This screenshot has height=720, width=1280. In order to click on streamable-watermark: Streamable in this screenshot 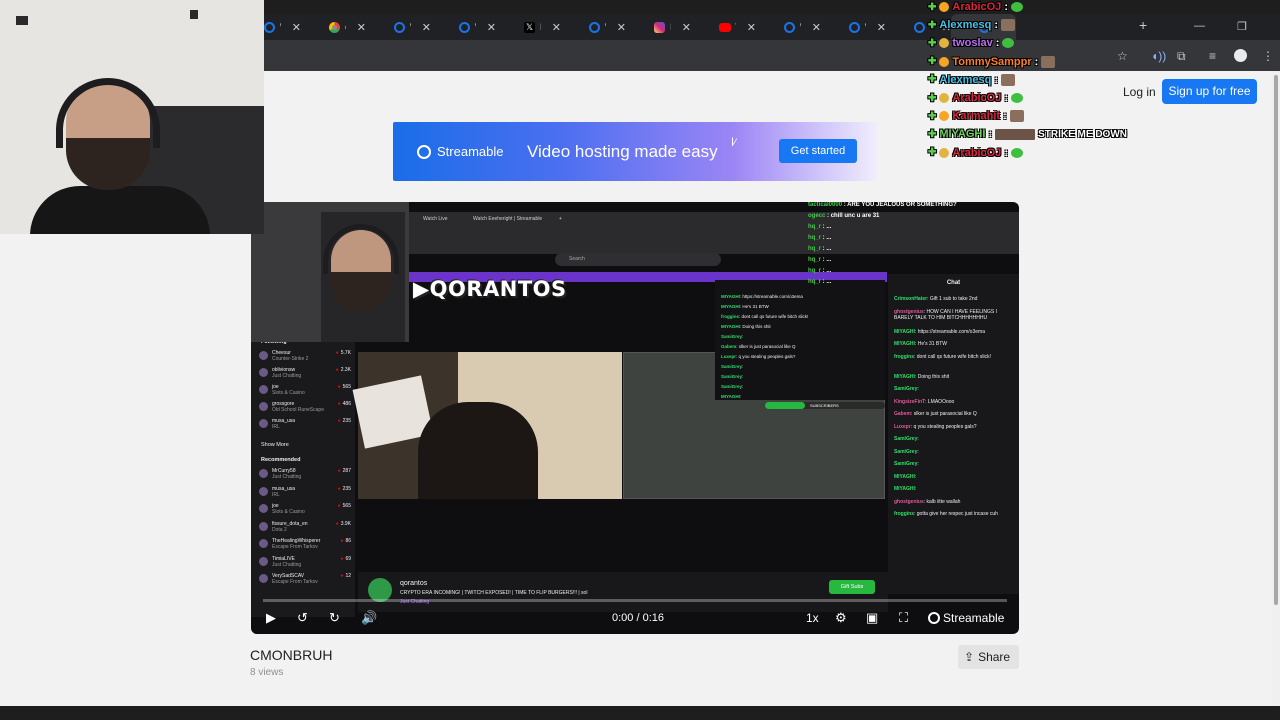, I will do `click(966, 618)`.